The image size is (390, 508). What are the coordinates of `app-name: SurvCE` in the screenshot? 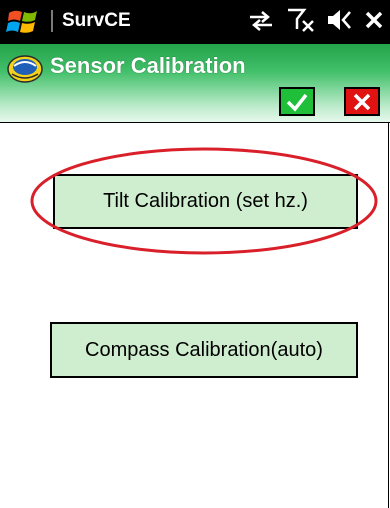 It's located at (96, 20).